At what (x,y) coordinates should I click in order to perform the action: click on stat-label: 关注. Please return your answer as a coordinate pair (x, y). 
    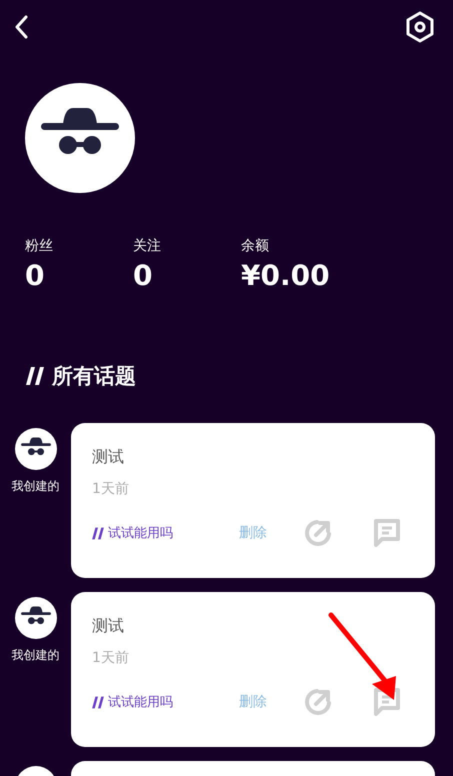
    Looking at the image, I should click on (147, 246).